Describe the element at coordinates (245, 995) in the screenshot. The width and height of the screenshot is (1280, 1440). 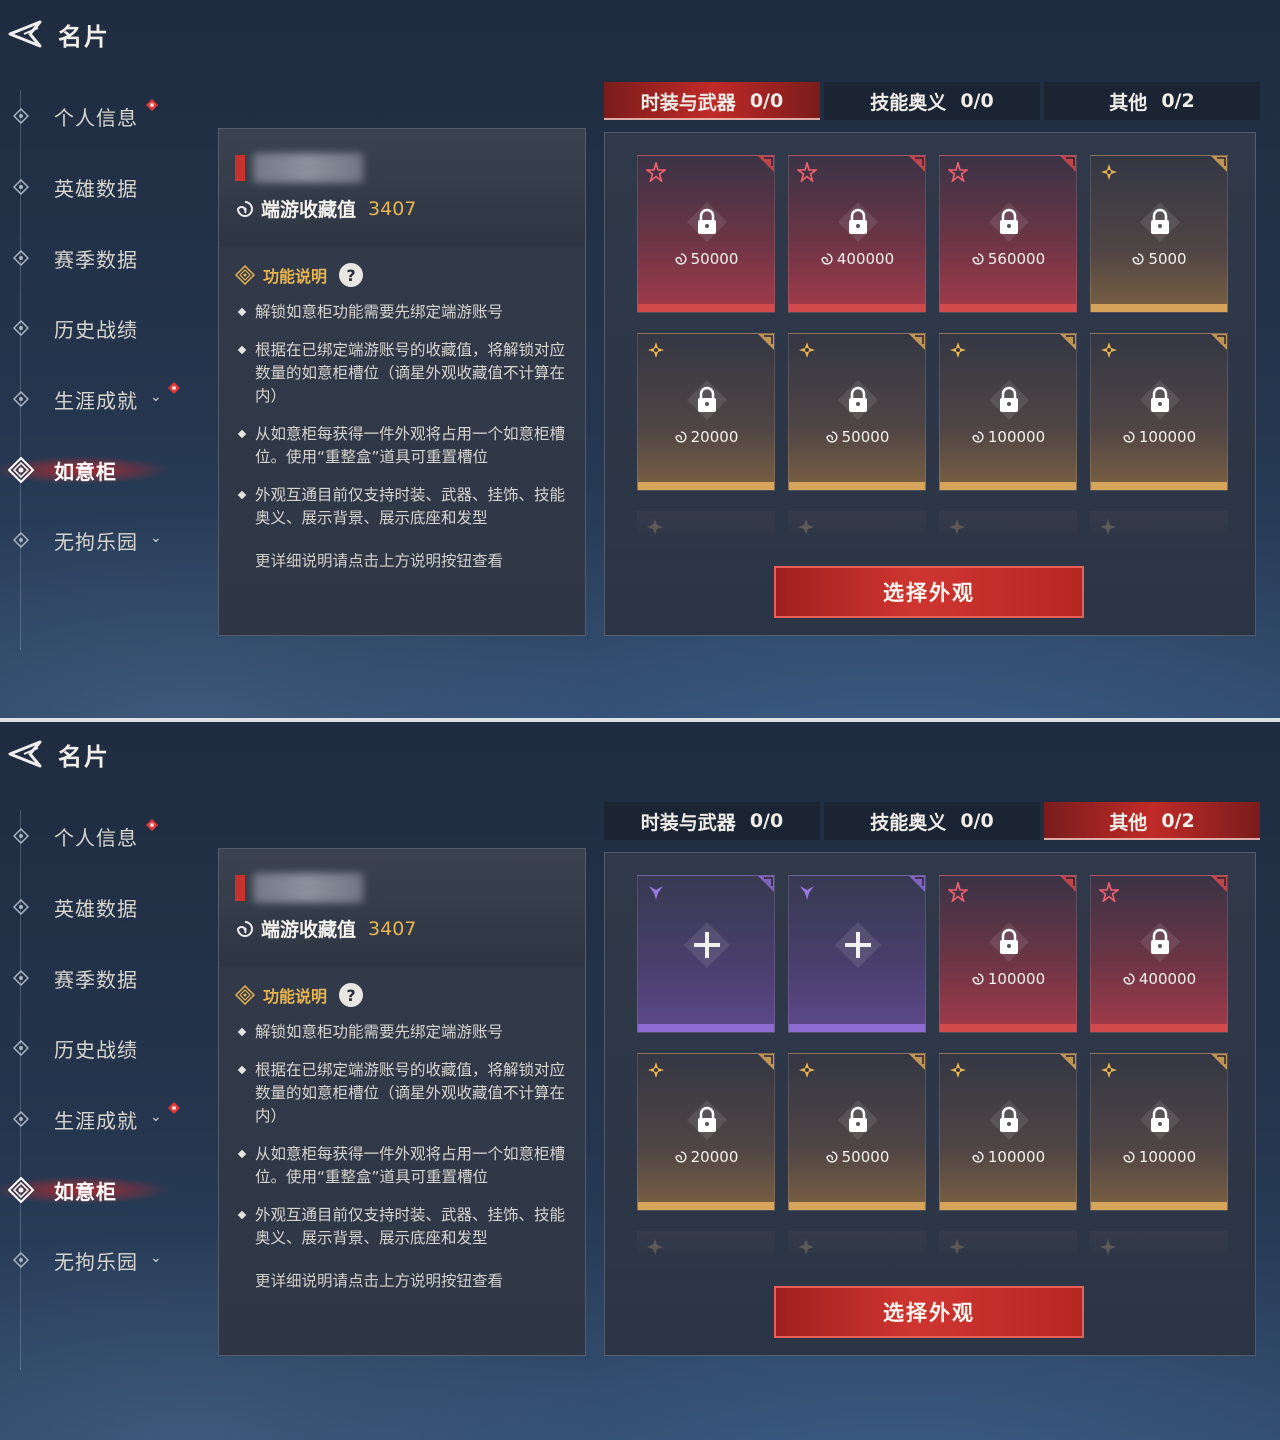
I see `gold-diamond-icon` at that location.